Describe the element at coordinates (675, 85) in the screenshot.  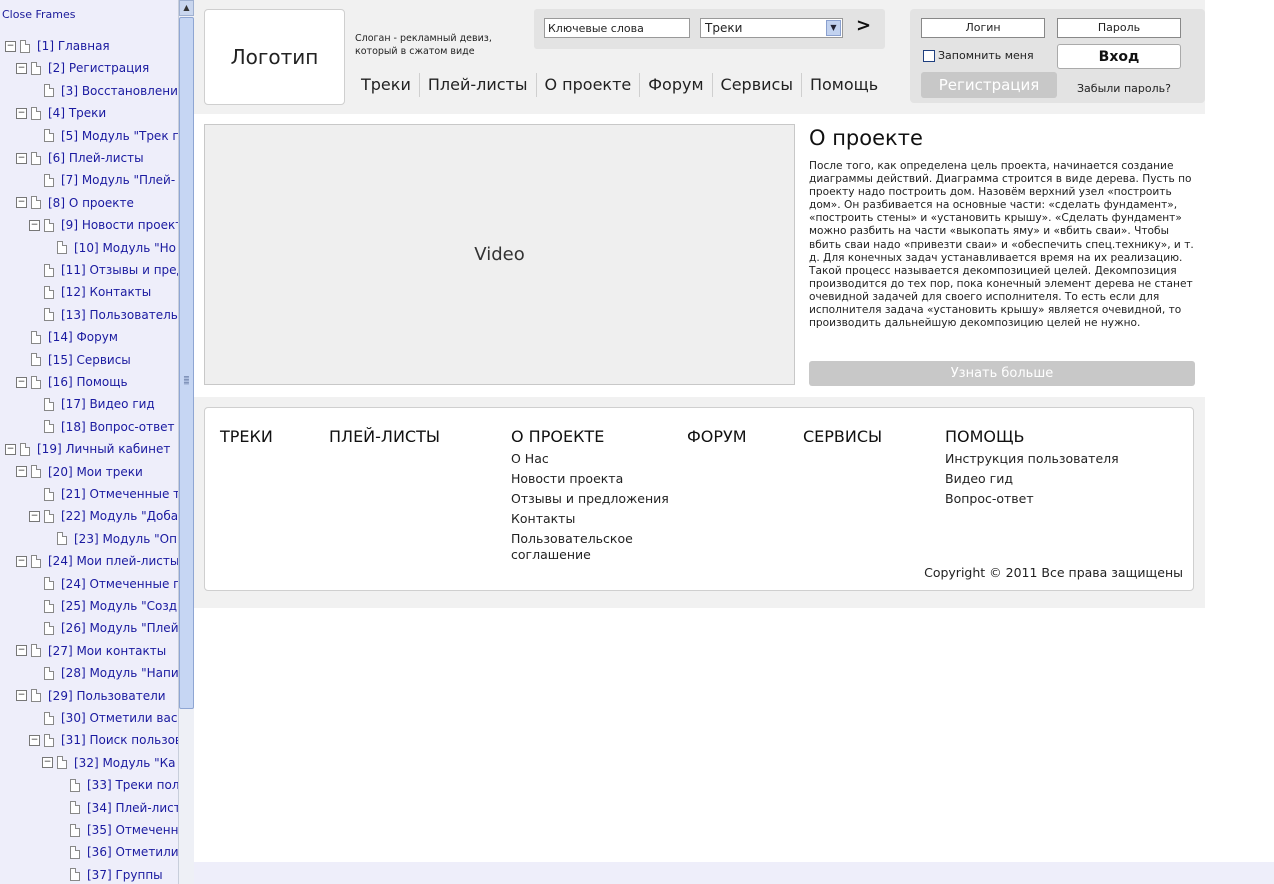
I see `nav-item: Форум` at that location.